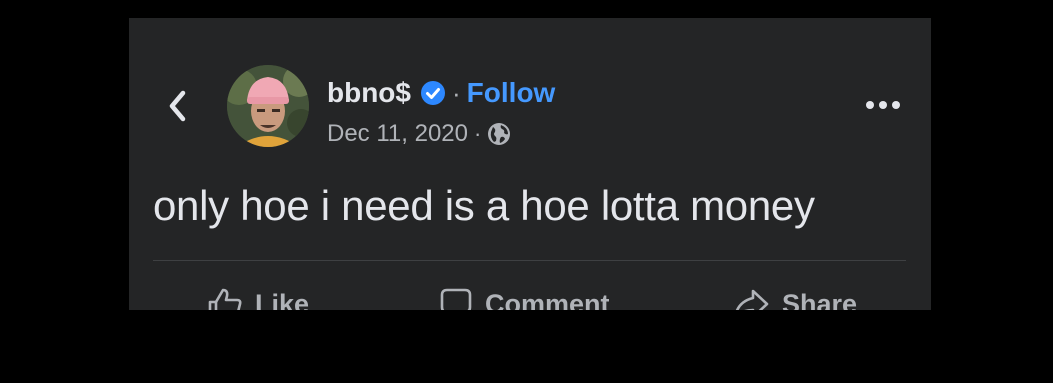 This screenshot has width=1053, height=383. Describe the element at coordinates (499, 134) in the screenshot. I see `globe-icon` at that location.